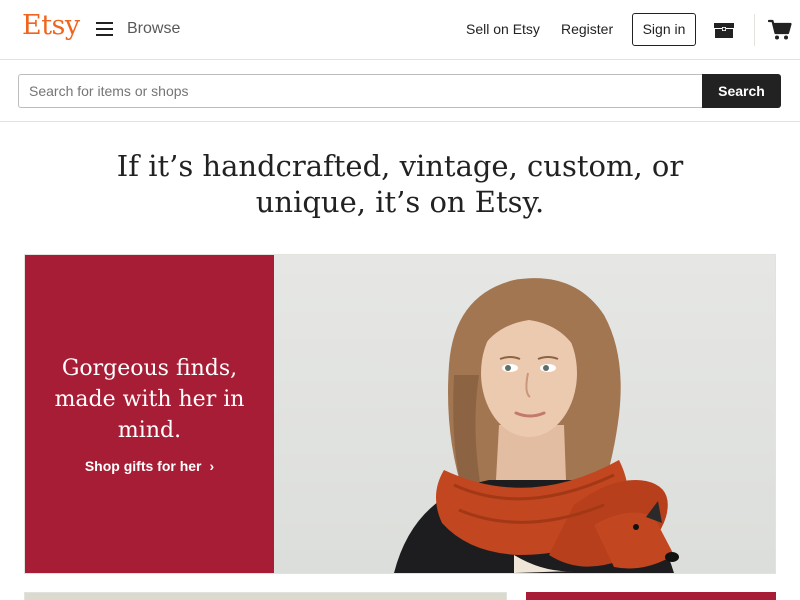 The image size is (800, 600). I want to click on tagline-line-2: unique, it’s on Etsy., so click(400, 202).